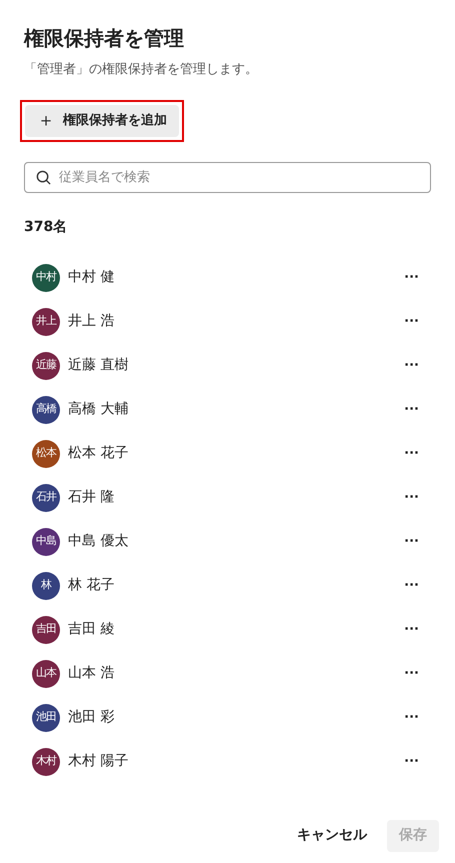  I want to click on member-name: 井上 浩, so click(91, 321).